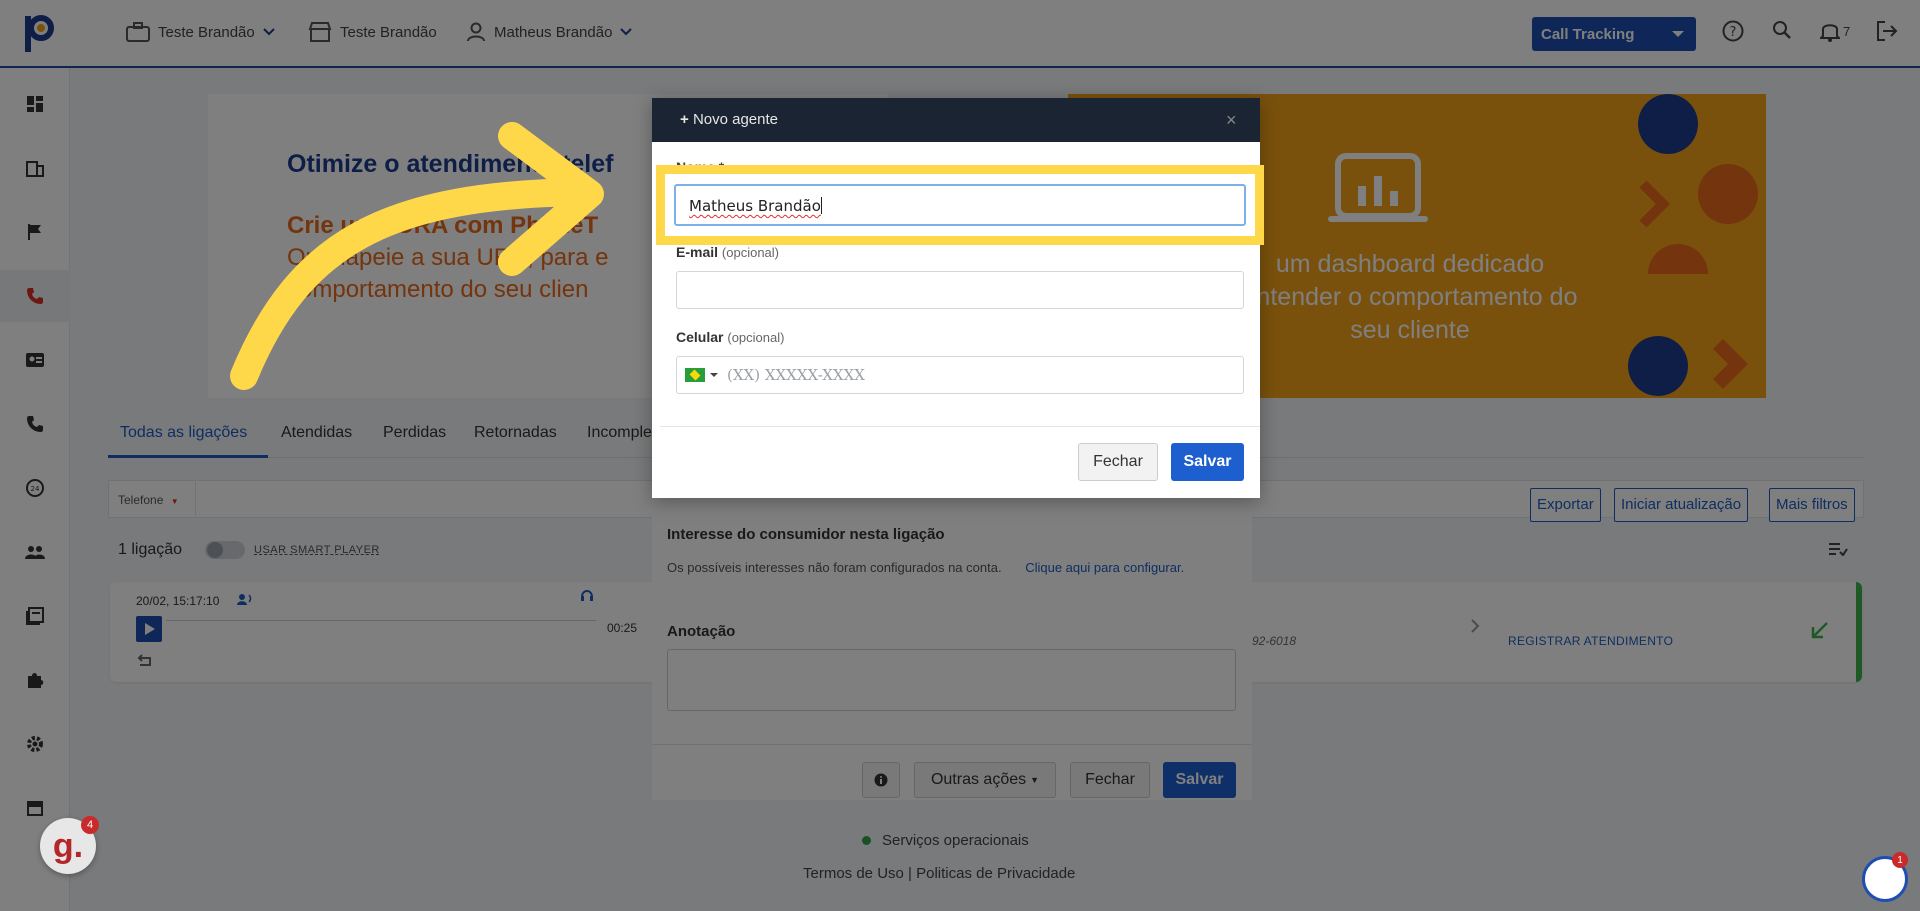  I want to click on email-label-text: E-mail, so click(697, 252).